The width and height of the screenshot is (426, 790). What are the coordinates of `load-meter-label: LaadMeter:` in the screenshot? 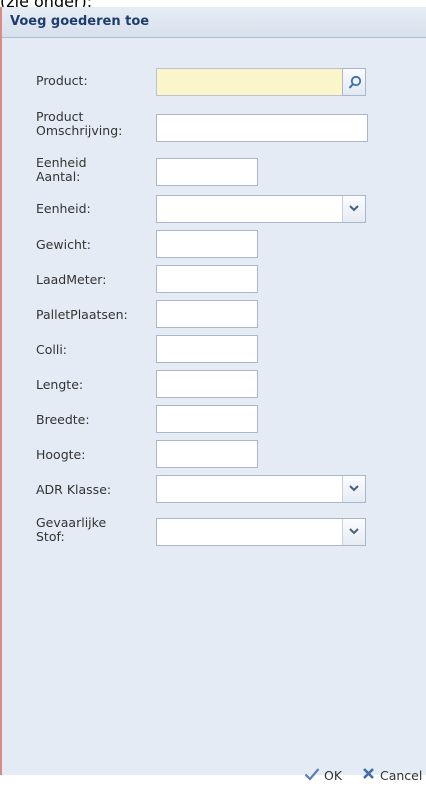 It's located at (71, 279).